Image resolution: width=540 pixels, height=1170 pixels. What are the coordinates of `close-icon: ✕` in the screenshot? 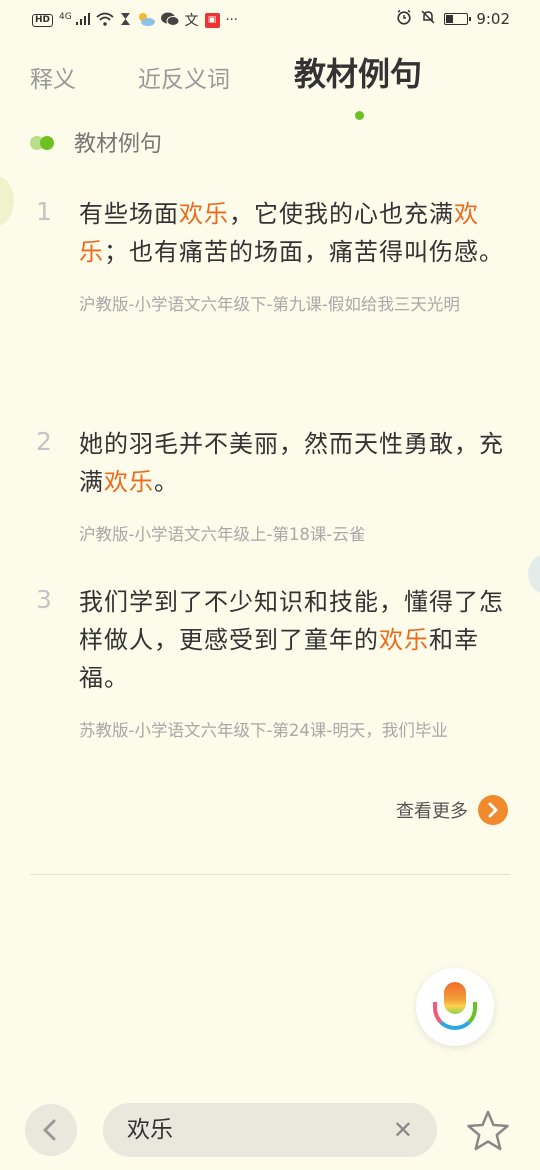 It's located at (403, 1130).